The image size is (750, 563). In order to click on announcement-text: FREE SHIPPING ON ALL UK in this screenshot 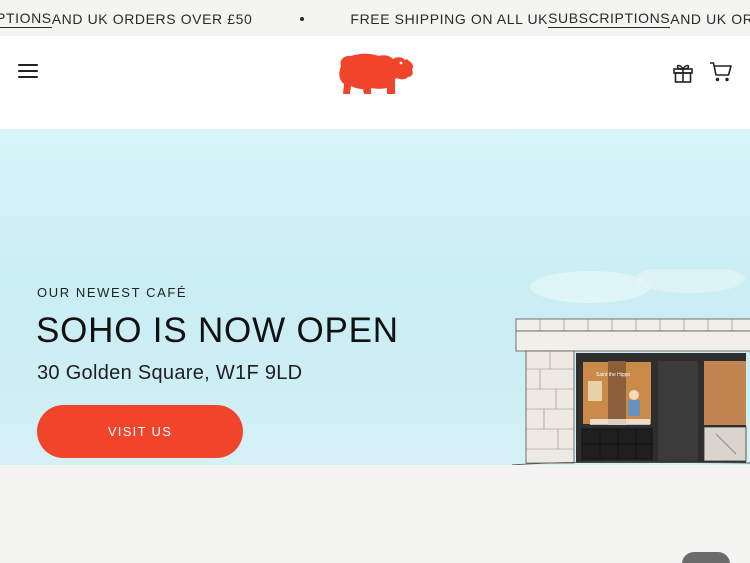, I will do `click(449, 19)`.